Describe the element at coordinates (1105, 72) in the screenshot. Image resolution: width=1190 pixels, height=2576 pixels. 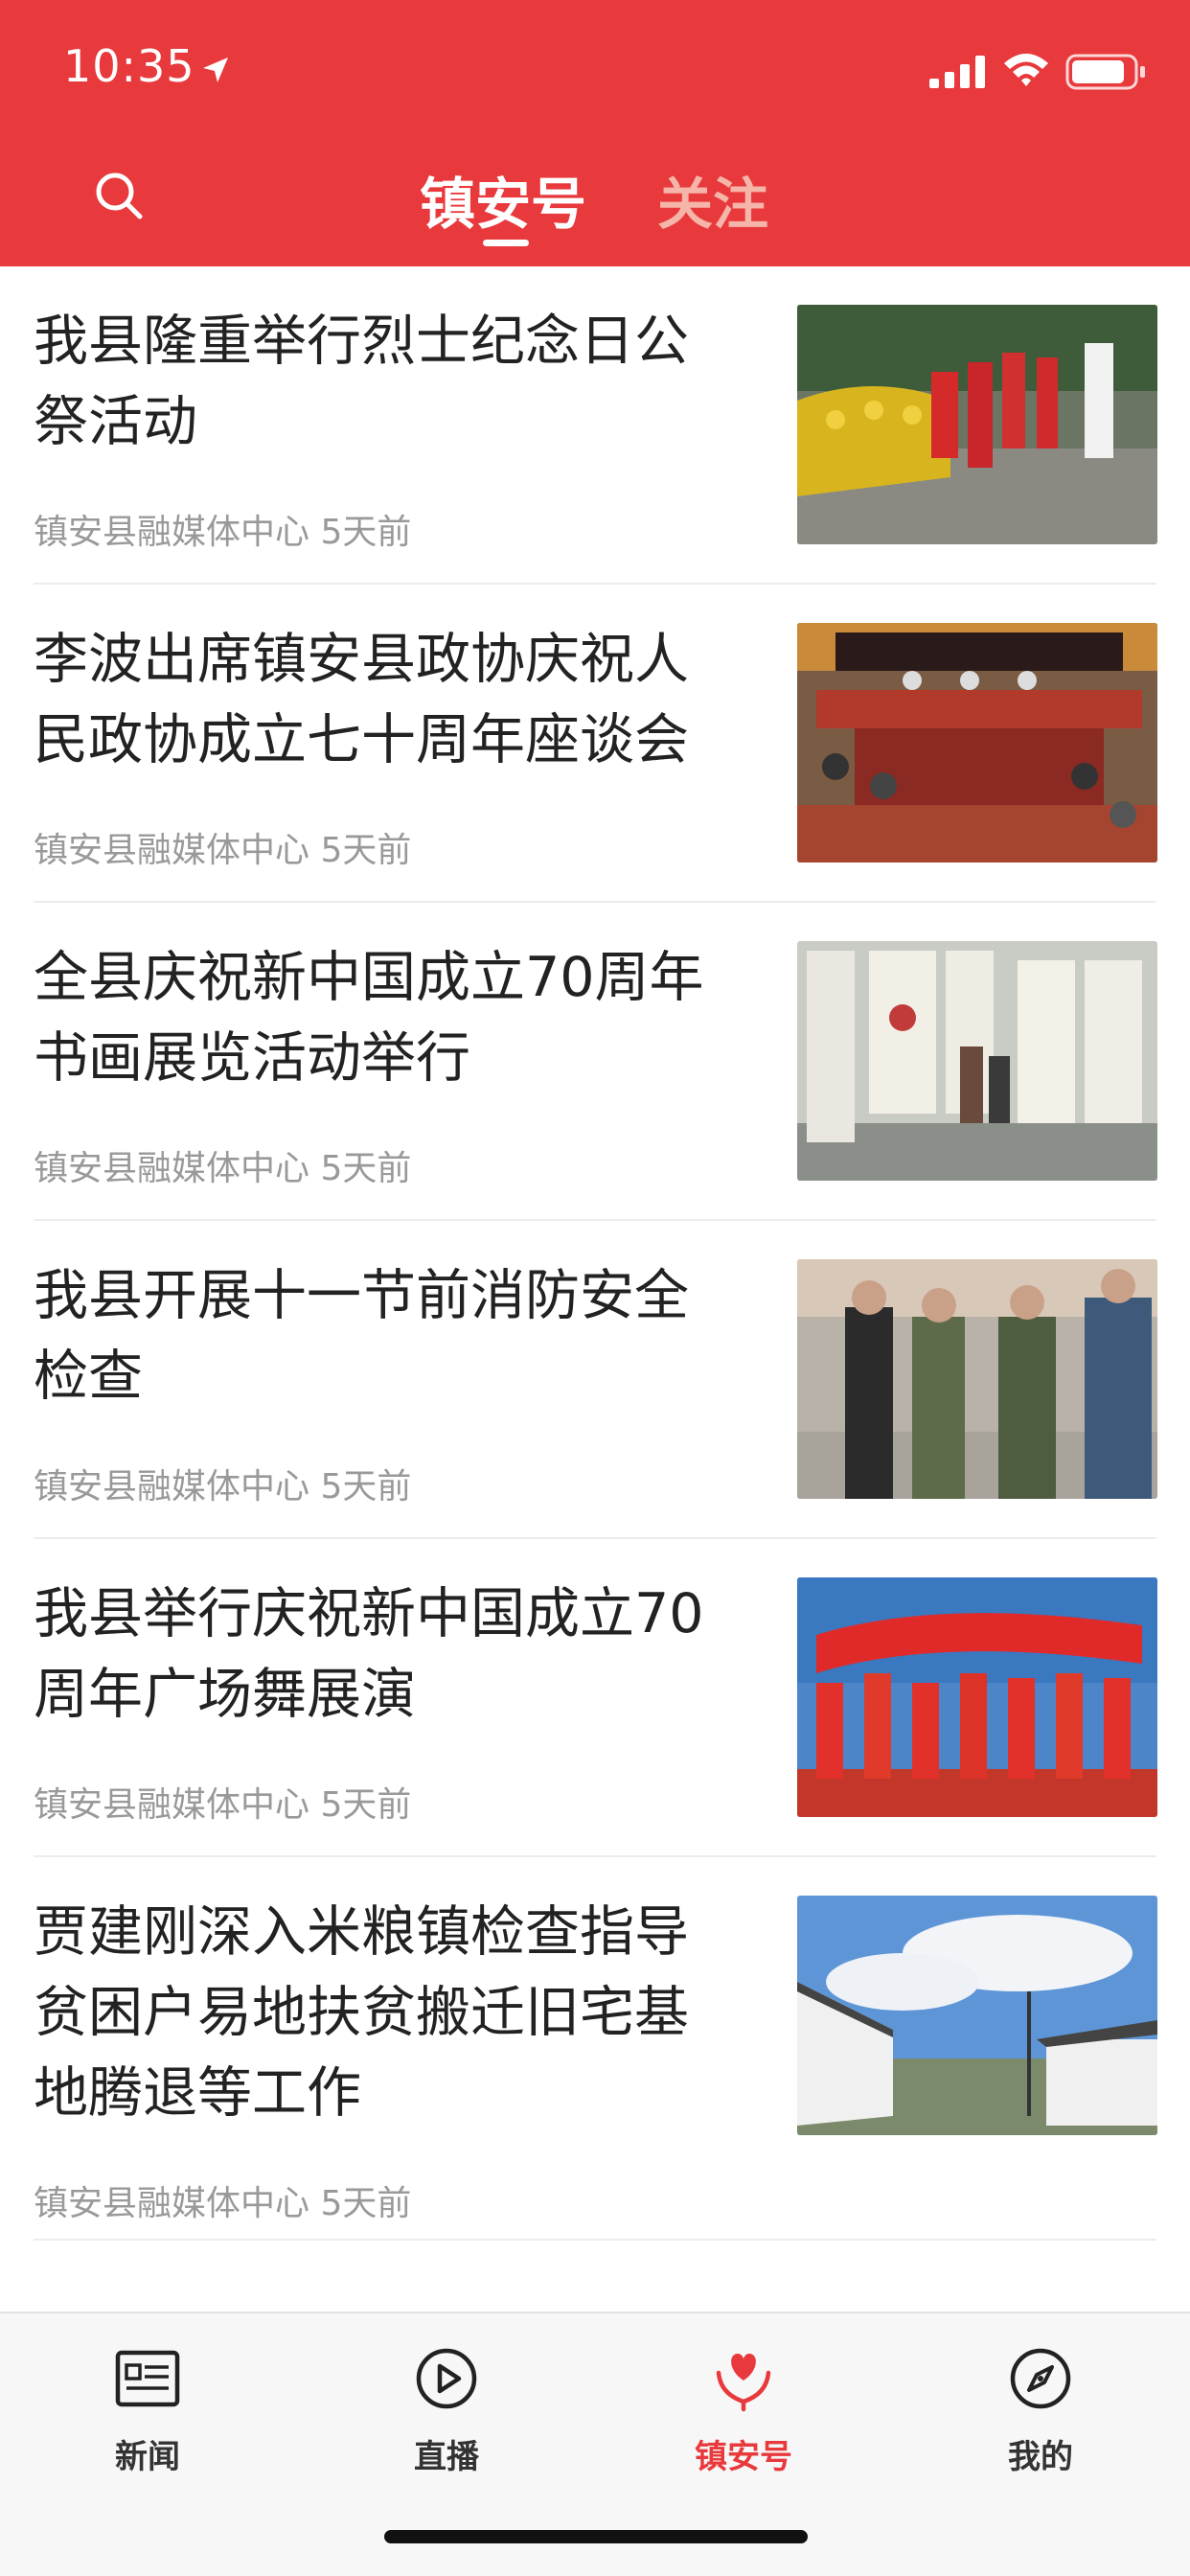
I see `battery-icon` at that location.